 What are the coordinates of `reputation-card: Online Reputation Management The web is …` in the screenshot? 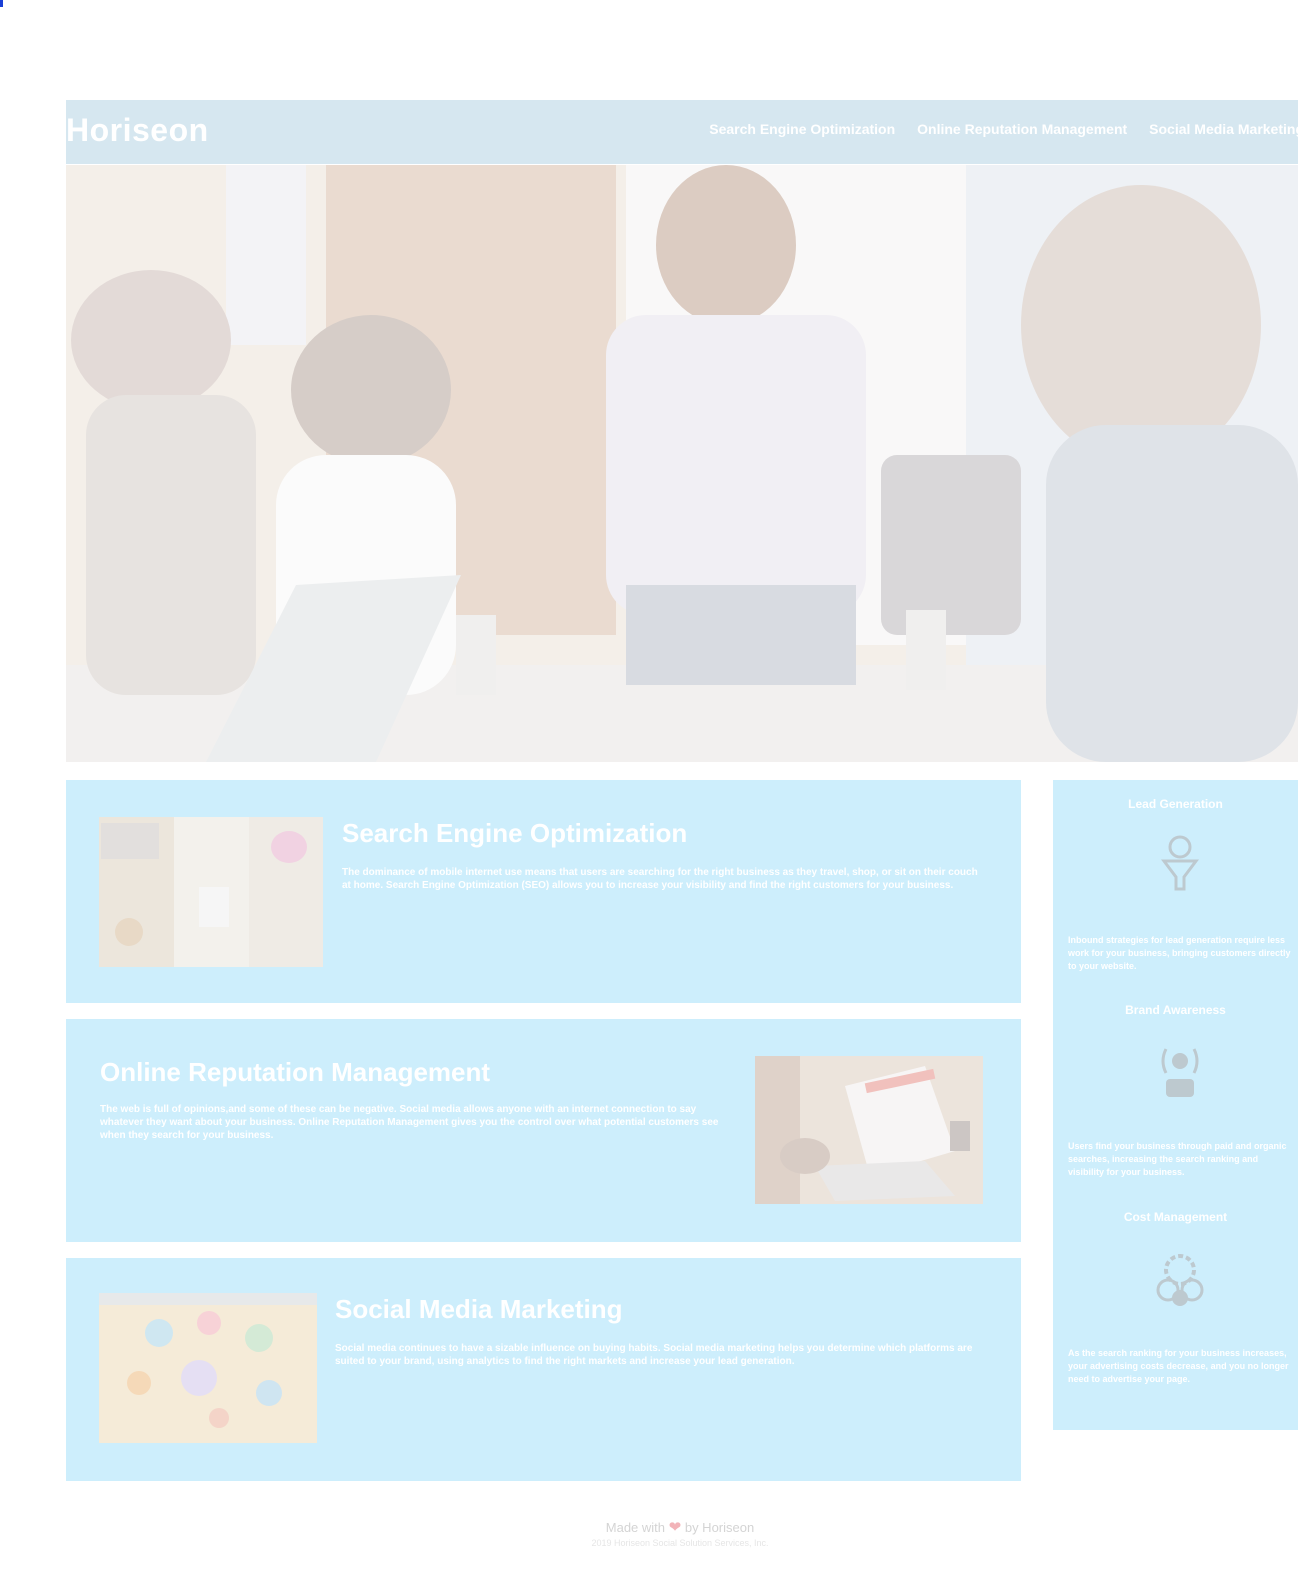 It's located at (543, 1130).